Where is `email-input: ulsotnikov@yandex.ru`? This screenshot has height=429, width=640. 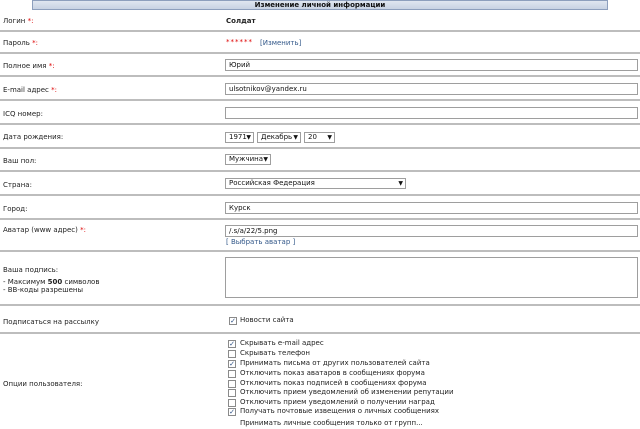 email-input: ulsotnikov@yandex.ru is located at coordinates (431, 89).